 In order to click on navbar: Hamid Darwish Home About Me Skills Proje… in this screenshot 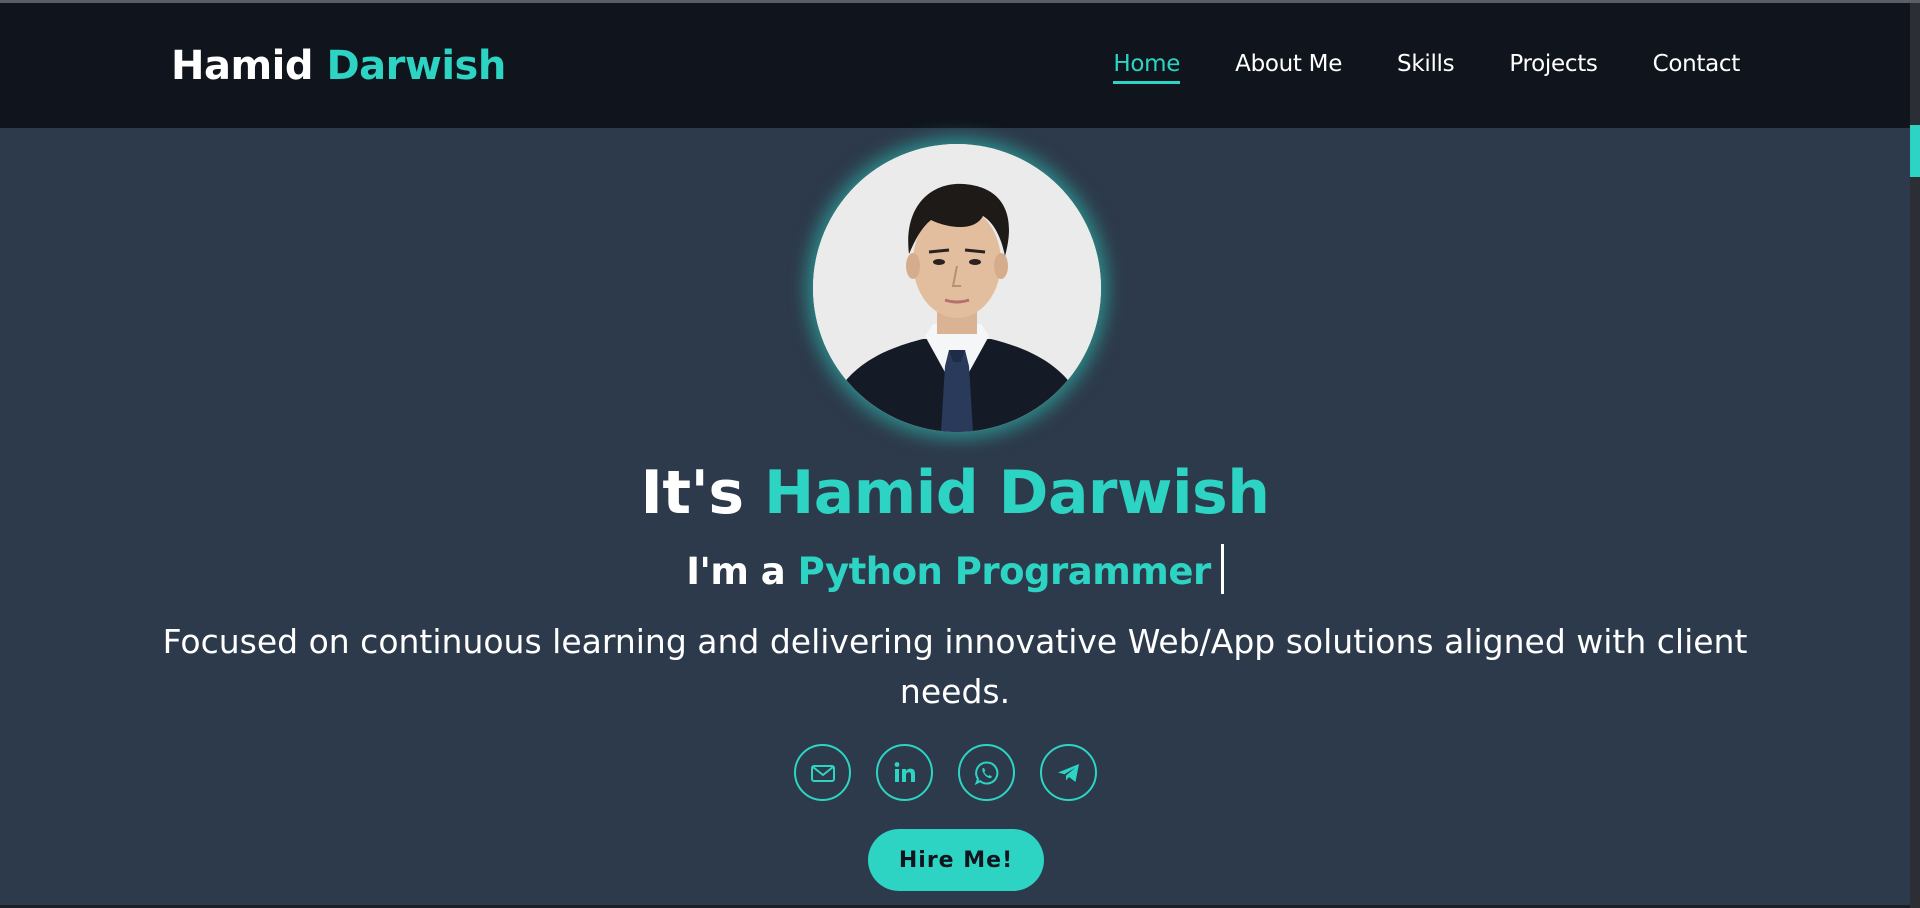, I will do `click(955, 65)`.